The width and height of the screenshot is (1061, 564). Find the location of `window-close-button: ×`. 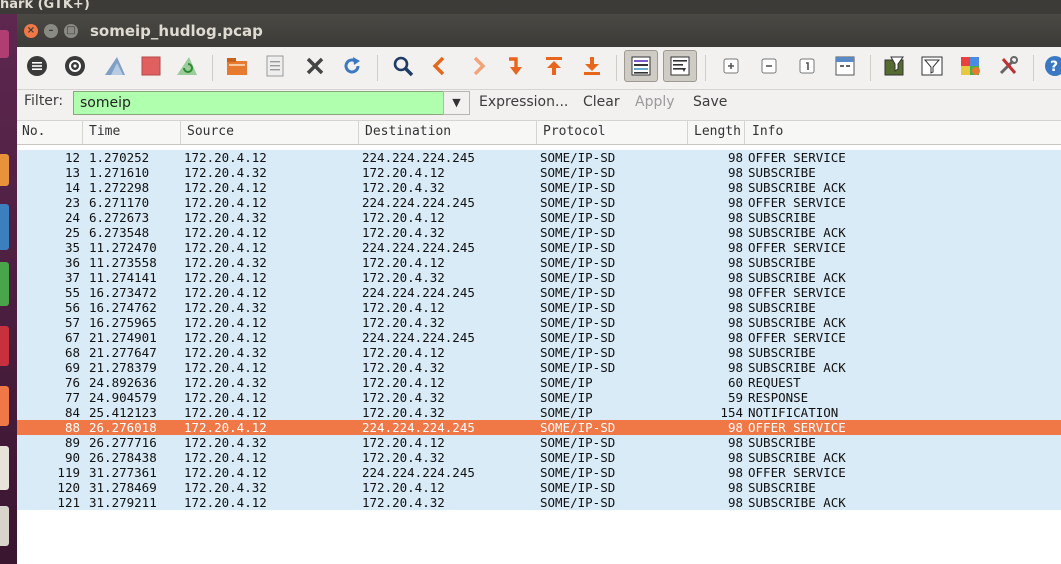

window-close-button: × is located at coordinates (31, 31).